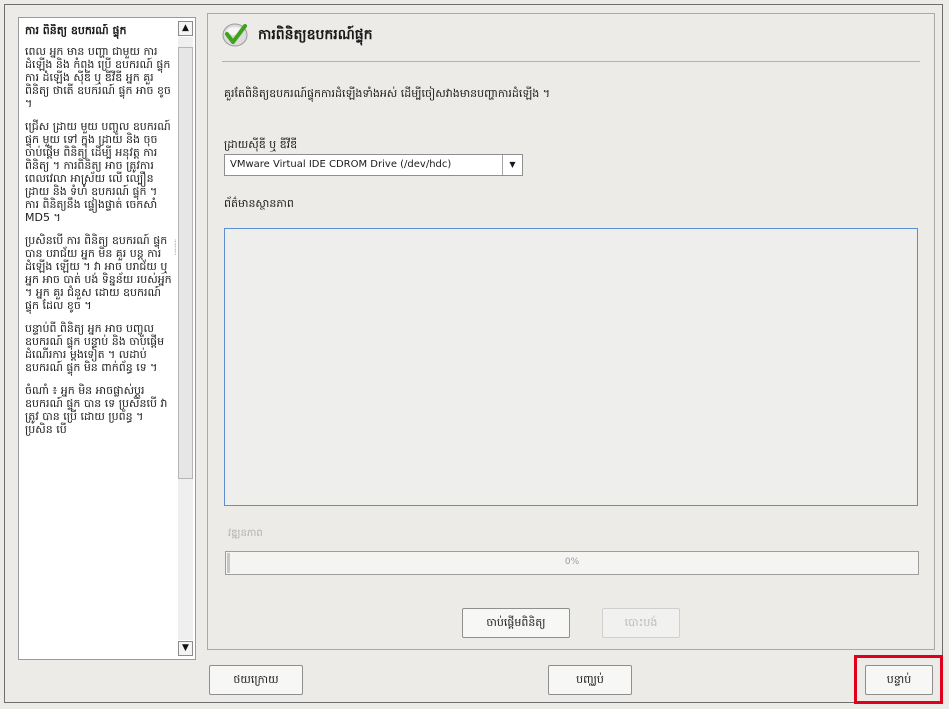 The width and height of the screenshot is (949, 709). I want to click on eject-button: បោះបង់, so click(641, 623).